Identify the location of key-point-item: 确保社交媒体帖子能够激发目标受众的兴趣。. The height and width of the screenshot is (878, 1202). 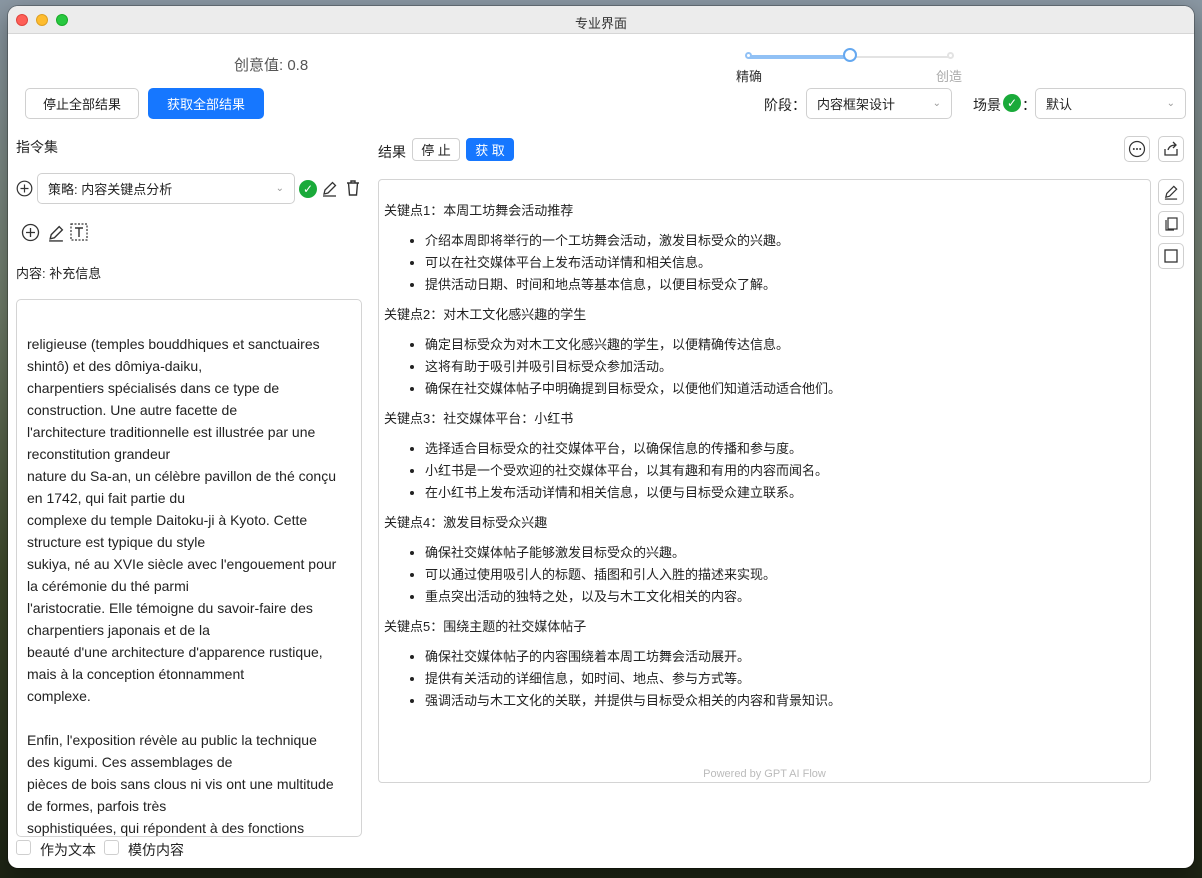
(787, 553).